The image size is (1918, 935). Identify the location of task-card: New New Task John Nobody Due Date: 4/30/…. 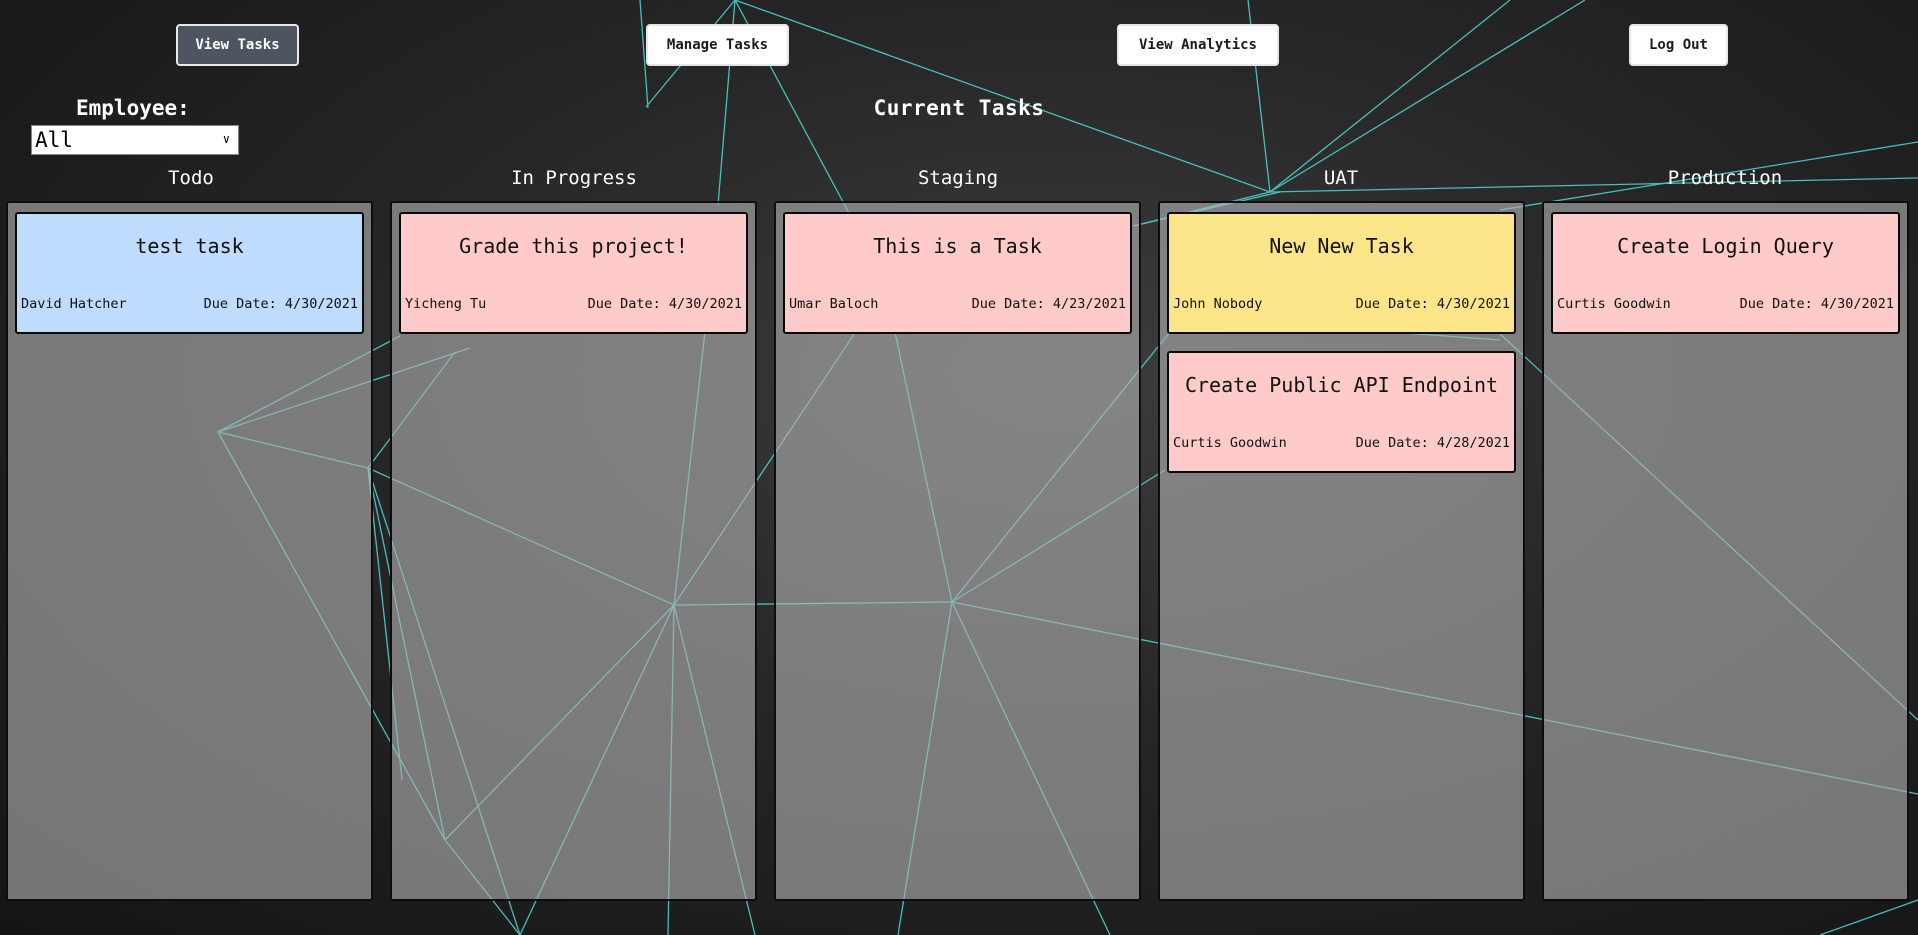
(1341, 273).